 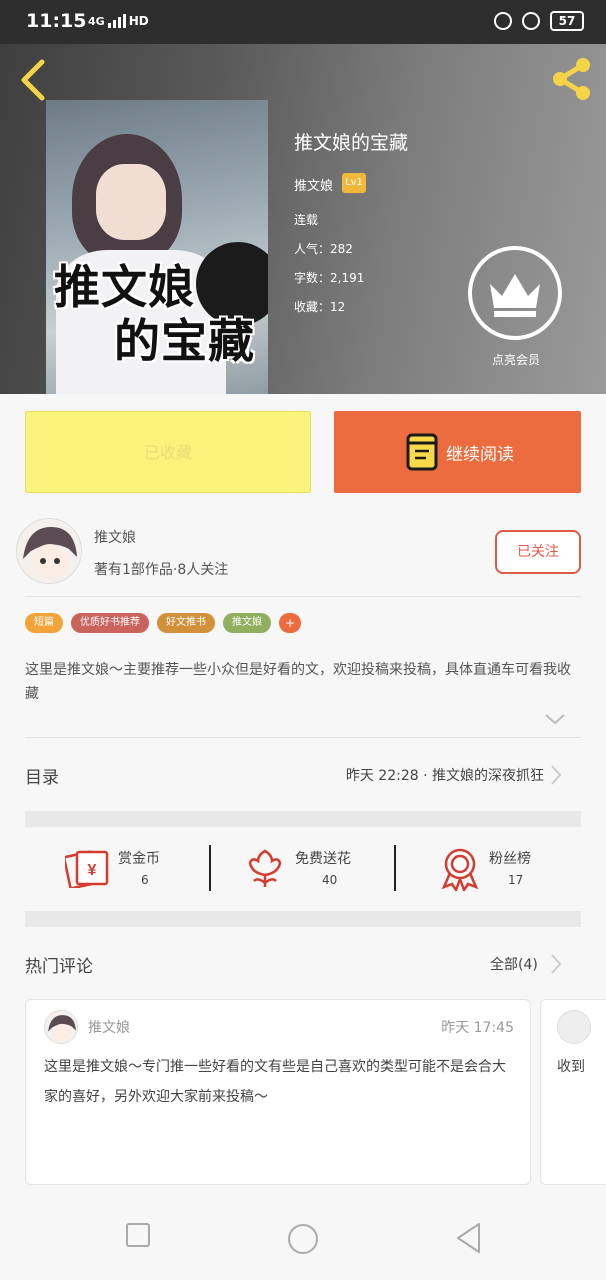 I want to click on share-button, so click(x=572, y=79).